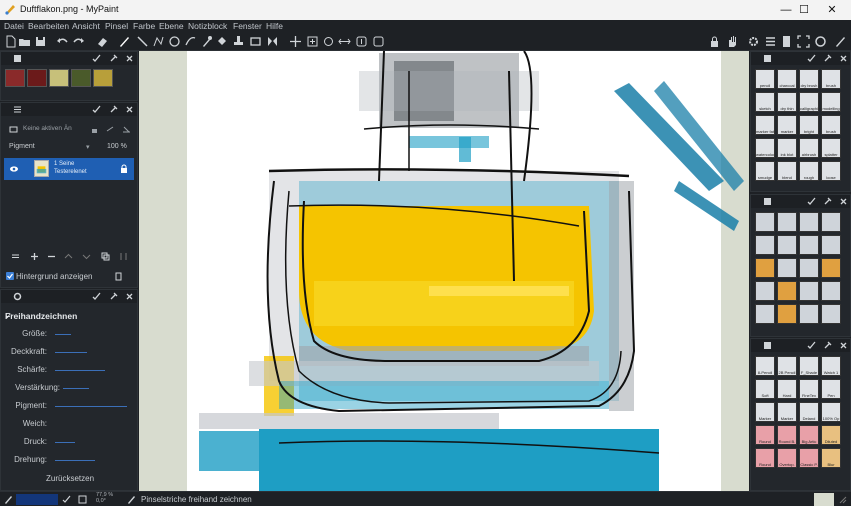 Image resolution: width=851 pixels, height=506 pixels. I want to click on brush-selector-icon, so click(840, 41).